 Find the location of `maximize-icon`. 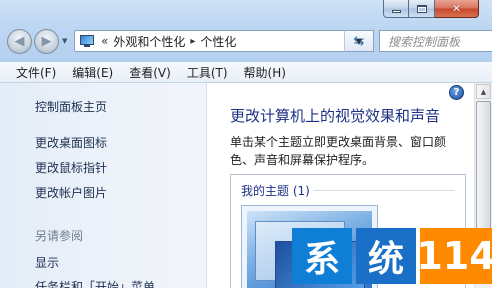

maximize-icon is located at coordinates (421, 8).